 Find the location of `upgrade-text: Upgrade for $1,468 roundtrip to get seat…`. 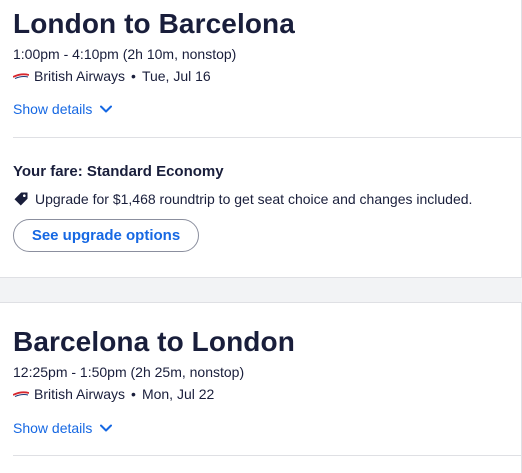

upgrade-text: Upgrade for $1,468 roundtrip to get seat… is located at coordinates (254, 199).